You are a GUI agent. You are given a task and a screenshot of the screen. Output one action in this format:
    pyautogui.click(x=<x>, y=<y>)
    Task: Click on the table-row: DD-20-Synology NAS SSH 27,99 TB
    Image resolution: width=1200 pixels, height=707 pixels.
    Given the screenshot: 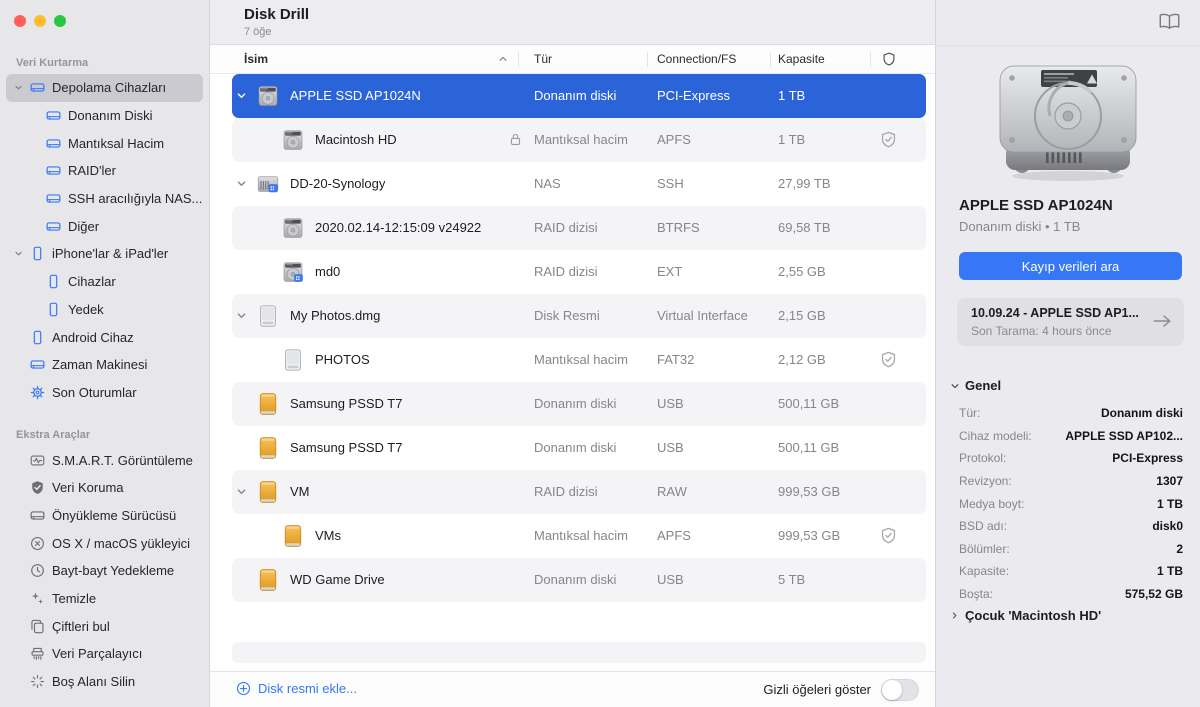 What is the action you would take?
    pyautogui.click(x=579, y=184)
    